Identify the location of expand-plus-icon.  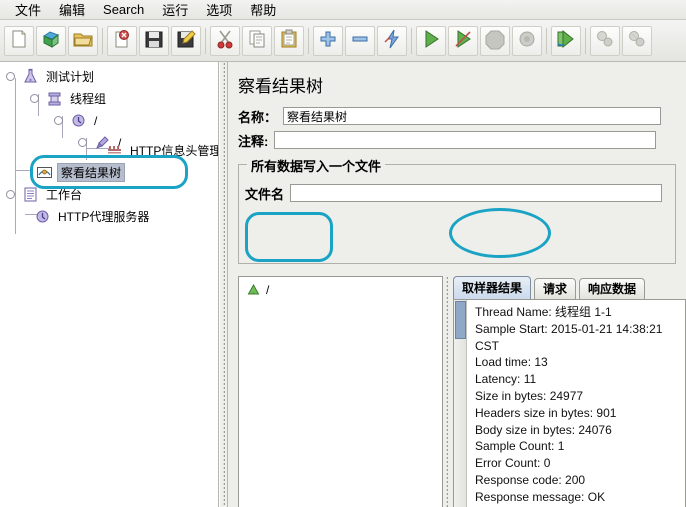
(328, 40).